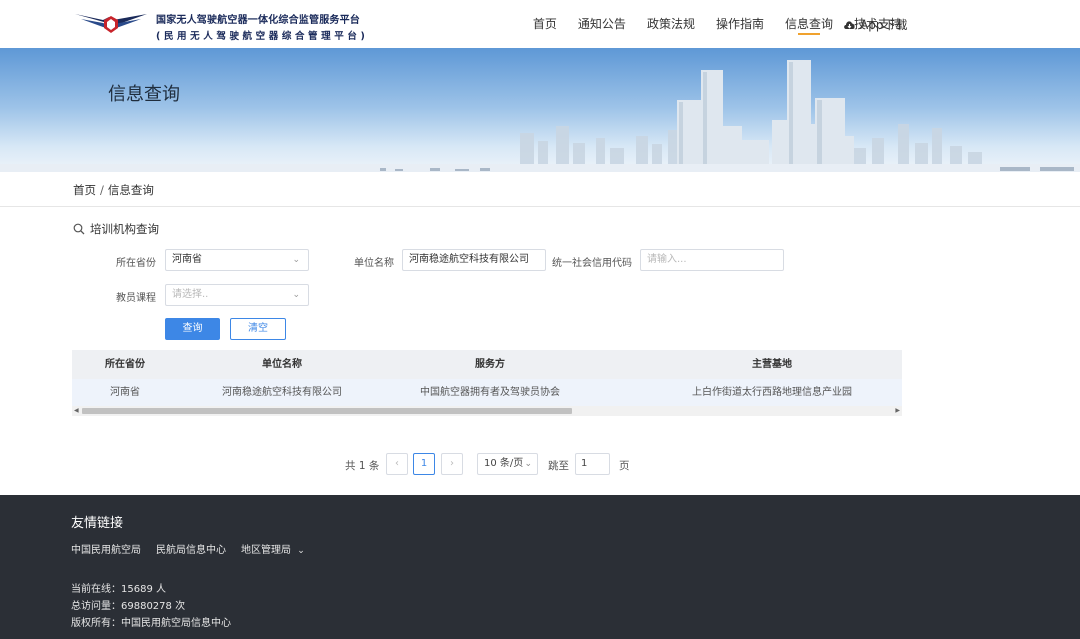 This screenshot has height=639, width=1080. I want to click on cloud-download-icon, so click(849, 24).